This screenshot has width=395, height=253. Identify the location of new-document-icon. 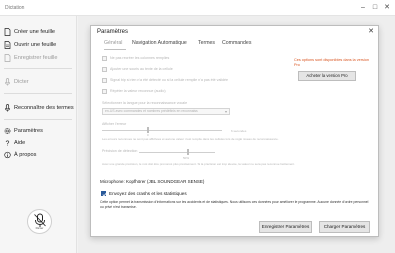
(7, 31).